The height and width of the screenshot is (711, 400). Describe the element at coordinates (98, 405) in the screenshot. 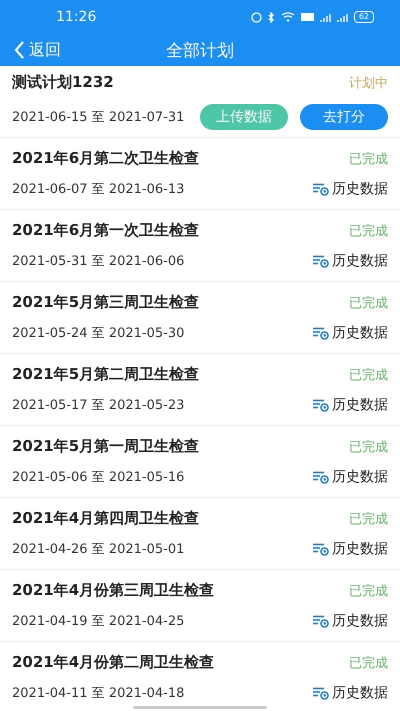

I see `plan-dates: 2021-05-17 至 2021-05-23` at that location.